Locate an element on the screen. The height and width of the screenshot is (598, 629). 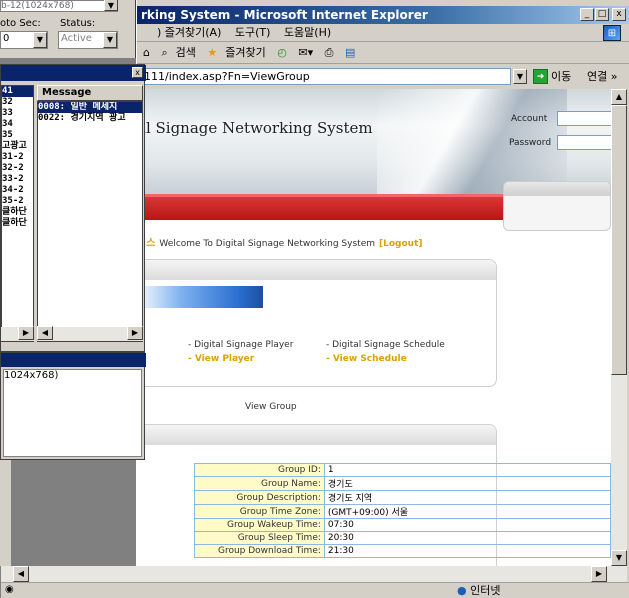
side-card is located at coordinates (557, 206).